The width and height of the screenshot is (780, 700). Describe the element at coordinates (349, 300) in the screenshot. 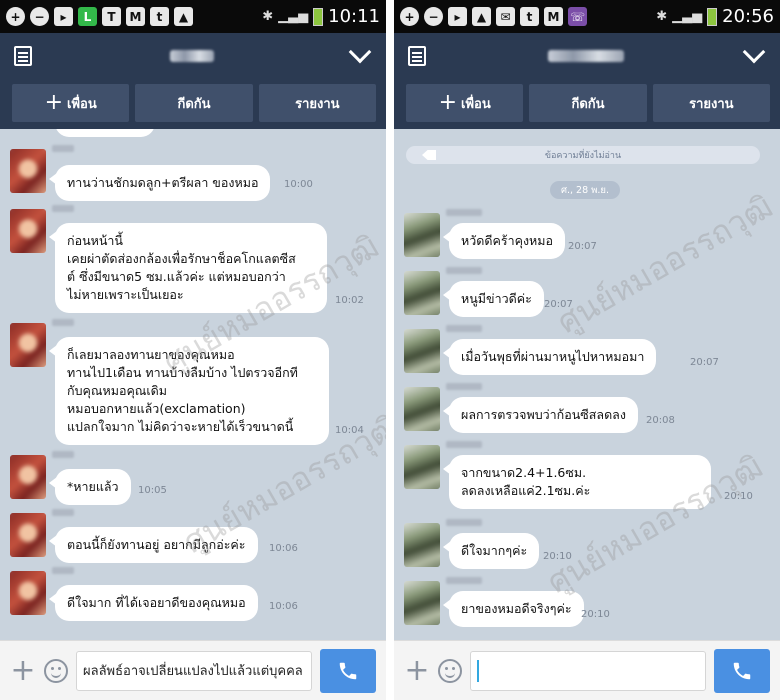

I see `message-time: 10:02` at that location.